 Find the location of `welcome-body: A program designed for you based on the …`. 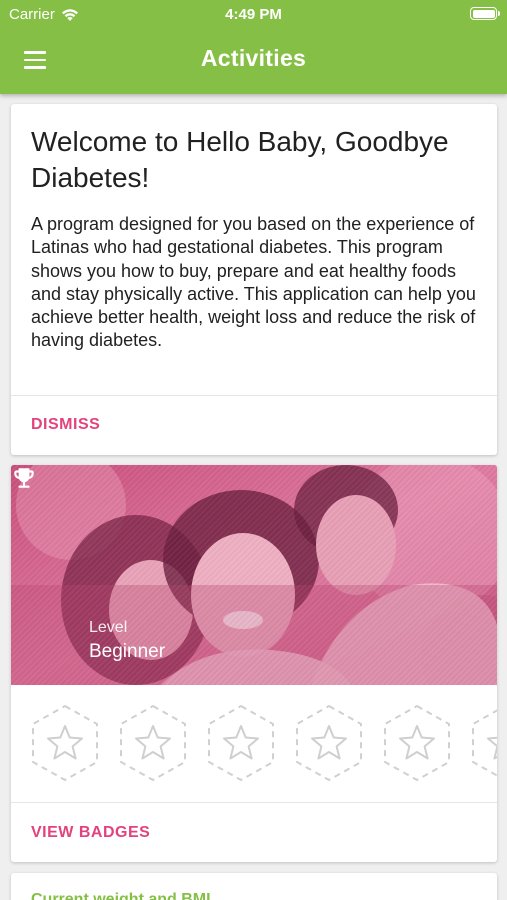

welcome-body: A program designed for you based on the … is located at coordinates (253, 282).